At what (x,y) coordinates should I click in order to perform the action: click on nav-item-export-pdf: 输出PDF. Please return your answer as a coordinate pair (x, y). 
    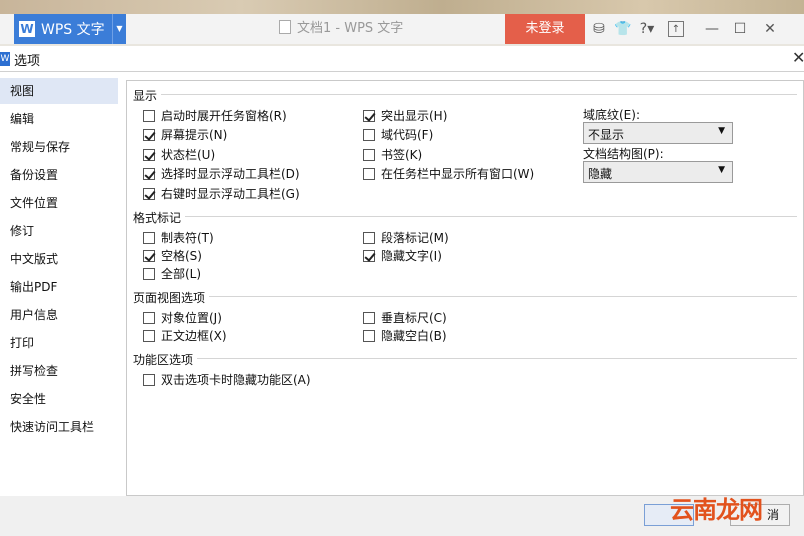
    Looking at the image, I should click on (59, 287).